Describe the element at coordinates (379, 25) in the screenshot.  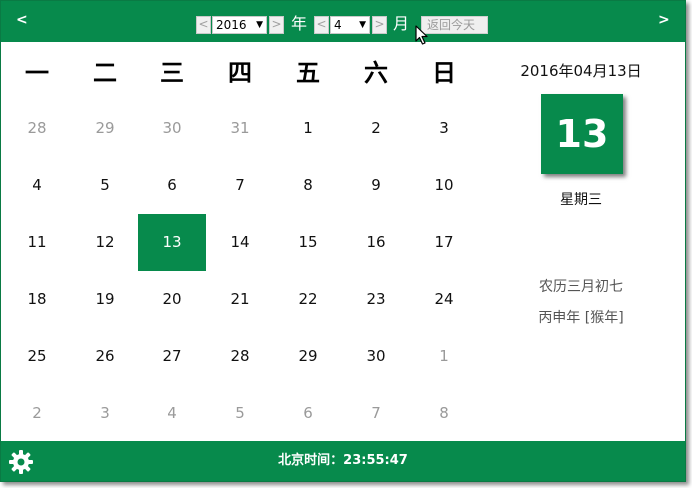
I see `month-increment-button: >` at that location.